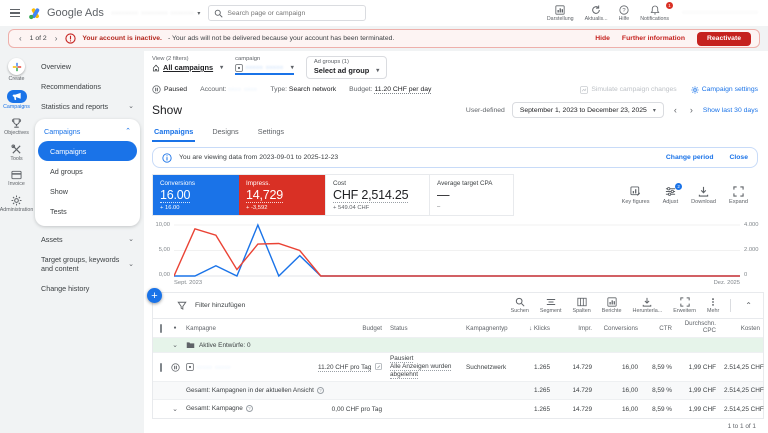  I want to click on close-notice-link: Close, so click(738, 157).